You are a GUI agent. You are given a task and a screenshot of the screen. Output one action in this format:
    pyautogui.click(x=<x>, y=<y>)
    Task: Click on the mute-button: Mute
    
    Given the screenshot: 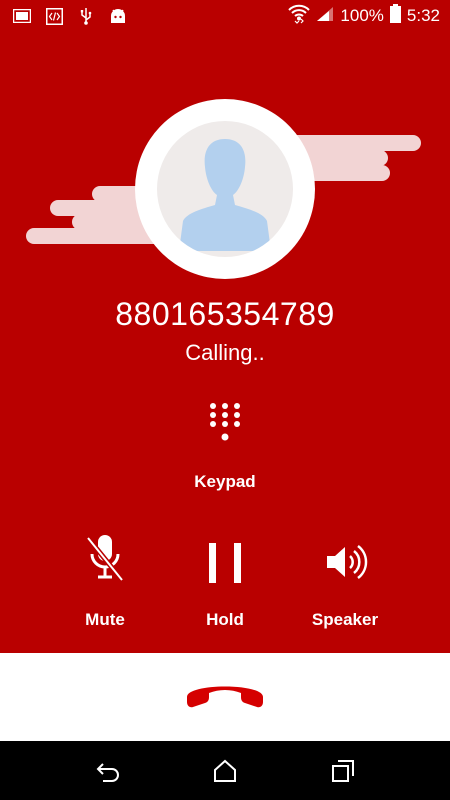 What is the action you would take?
    pyautogui.click(x=105, y=582)
    